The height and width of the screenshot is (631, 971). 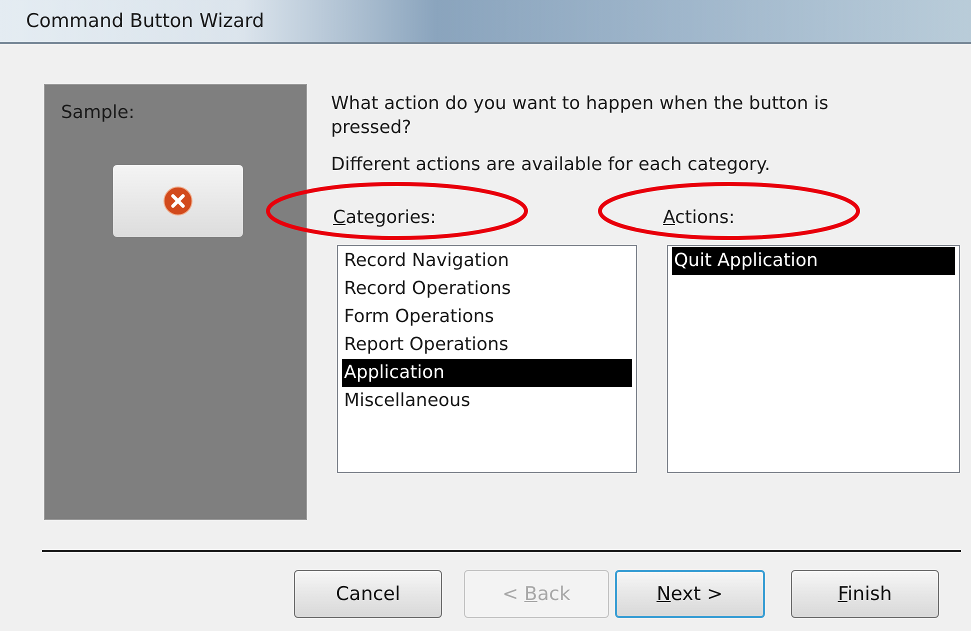 I want to click on actions-label: Actions:, so click(x=699, y=217).